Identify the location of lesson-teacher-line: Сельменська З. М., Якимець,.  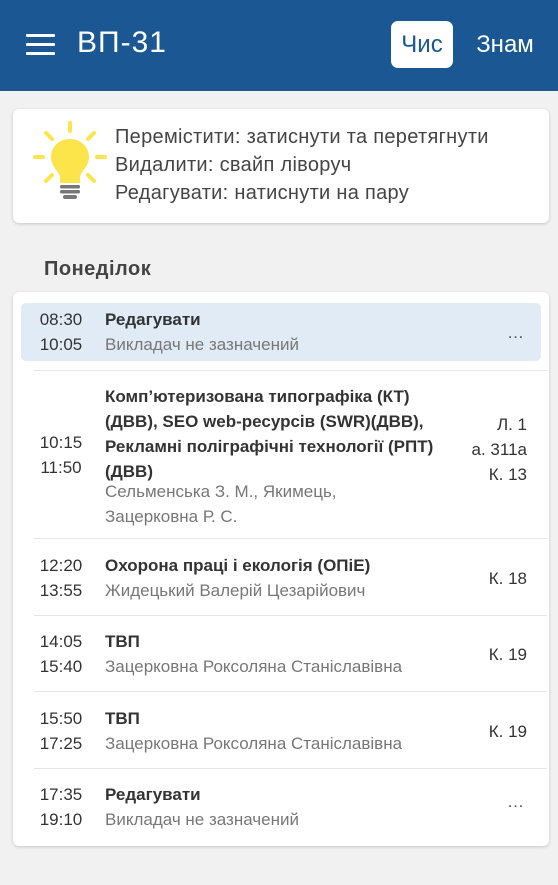
(221, 491).